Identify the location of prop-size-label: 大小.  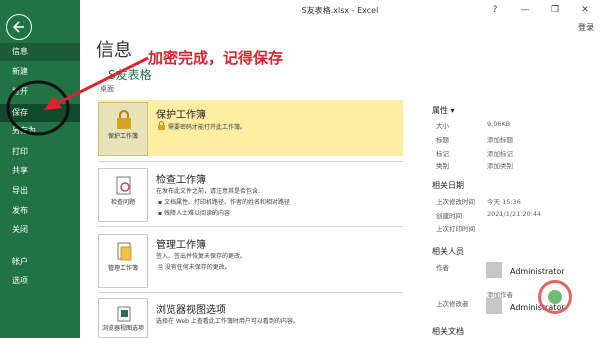
(442, 126).